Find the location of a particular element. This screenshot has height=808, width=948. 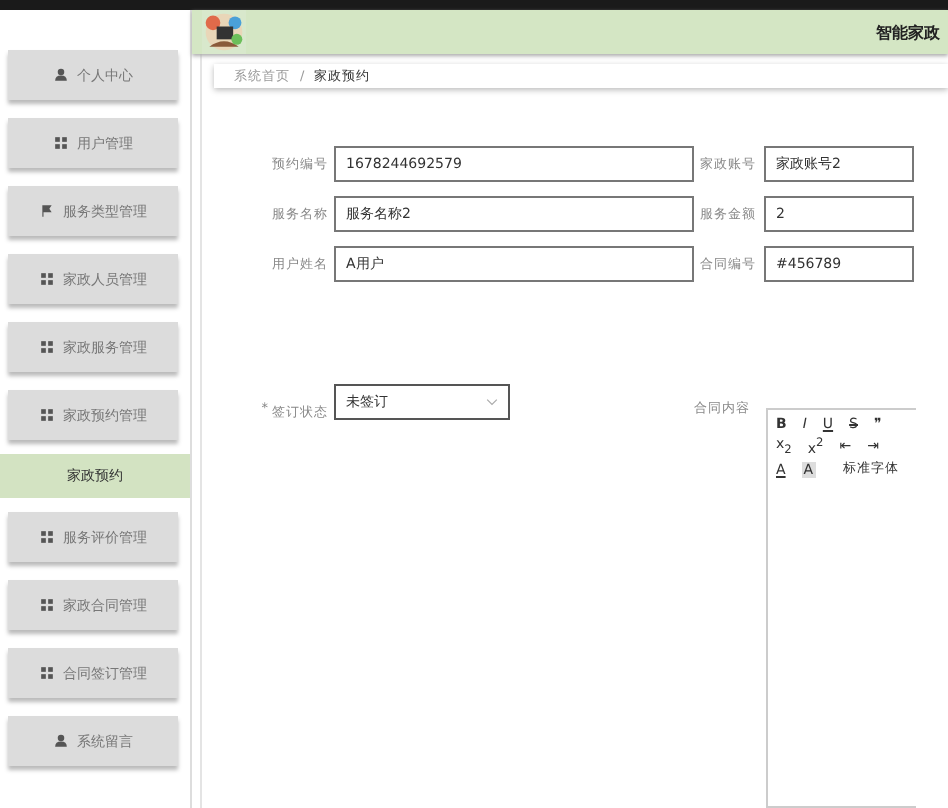

flag-icon is located at coordinates (46, 211).